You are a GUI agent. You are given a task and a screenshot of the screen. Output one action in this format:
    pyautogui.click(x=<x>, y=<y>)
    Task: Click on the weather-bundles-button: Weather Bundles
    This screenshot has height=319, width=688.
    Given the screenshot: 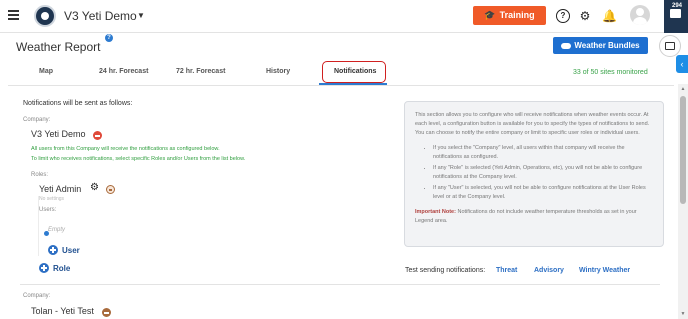 What is the action you would take?
    pyautogui.click(x=600, y=45)
    